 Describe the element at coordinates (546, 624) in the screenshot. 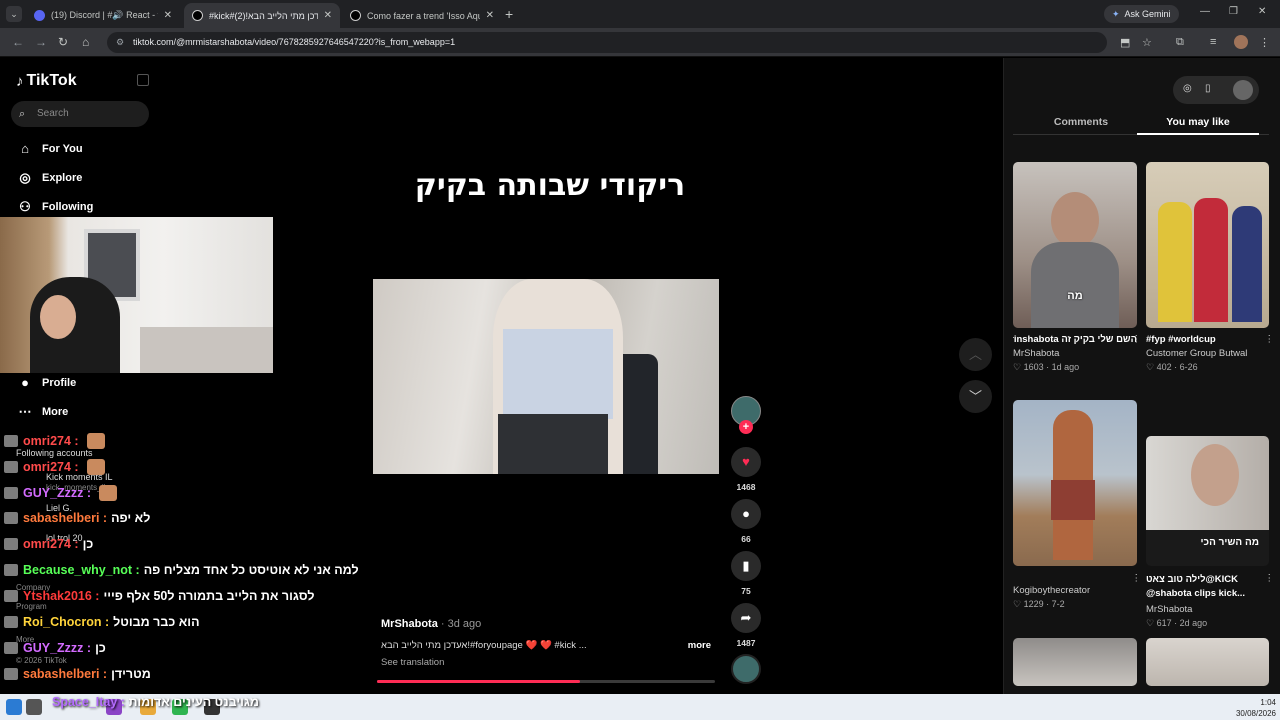

I see `video-author: MrShabota · 3d ago` at that location.